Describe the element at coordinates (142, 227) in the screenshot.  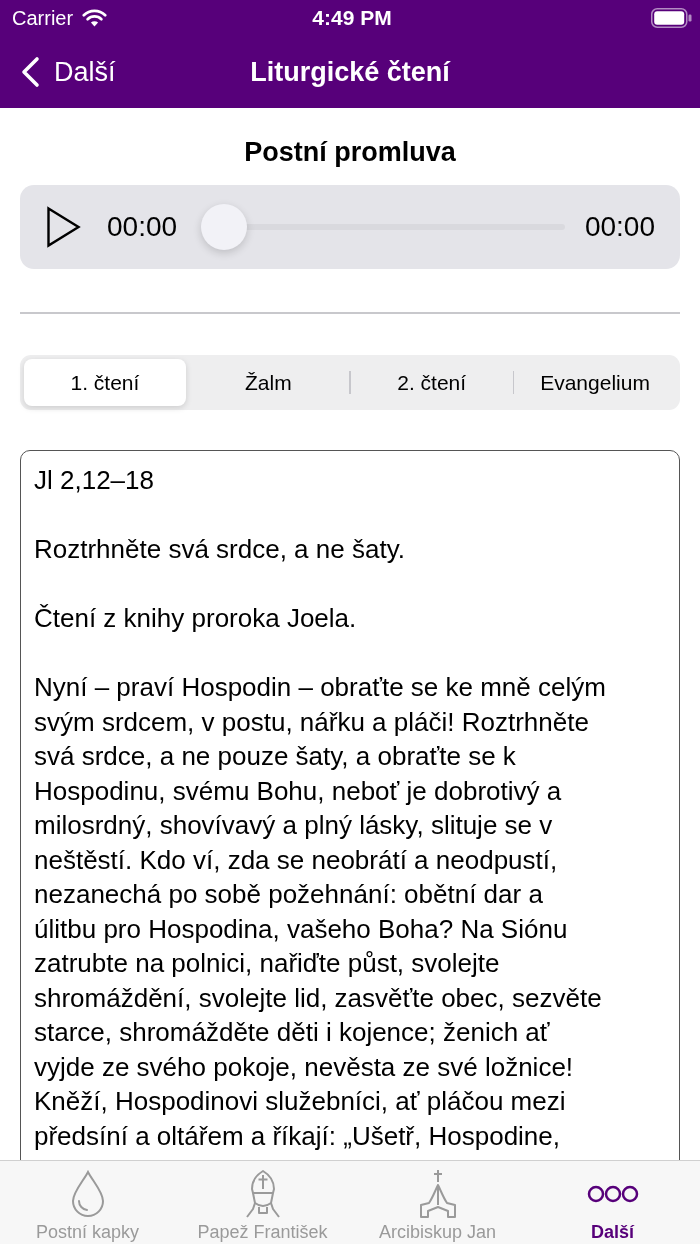
I see `elapsed-time: 00:00` at that location.